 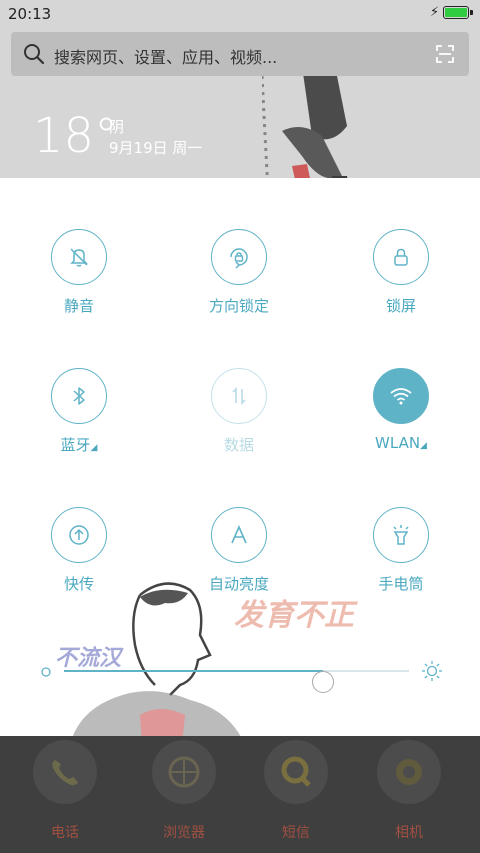 I want to click on brightness-high-icon, so click(x=432, y=671).